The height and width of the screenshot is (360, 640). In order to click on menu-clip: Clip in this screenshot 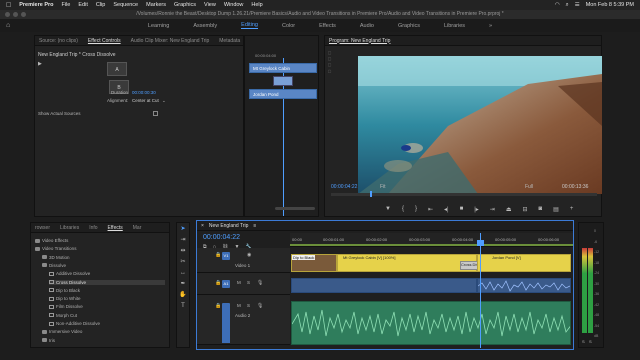, I will do `click(100, 5)`.